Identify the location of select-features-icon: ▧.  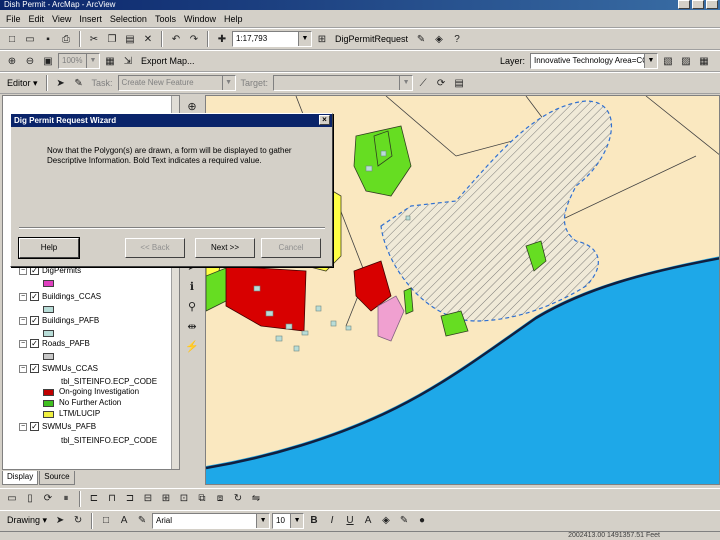
(668, 61).